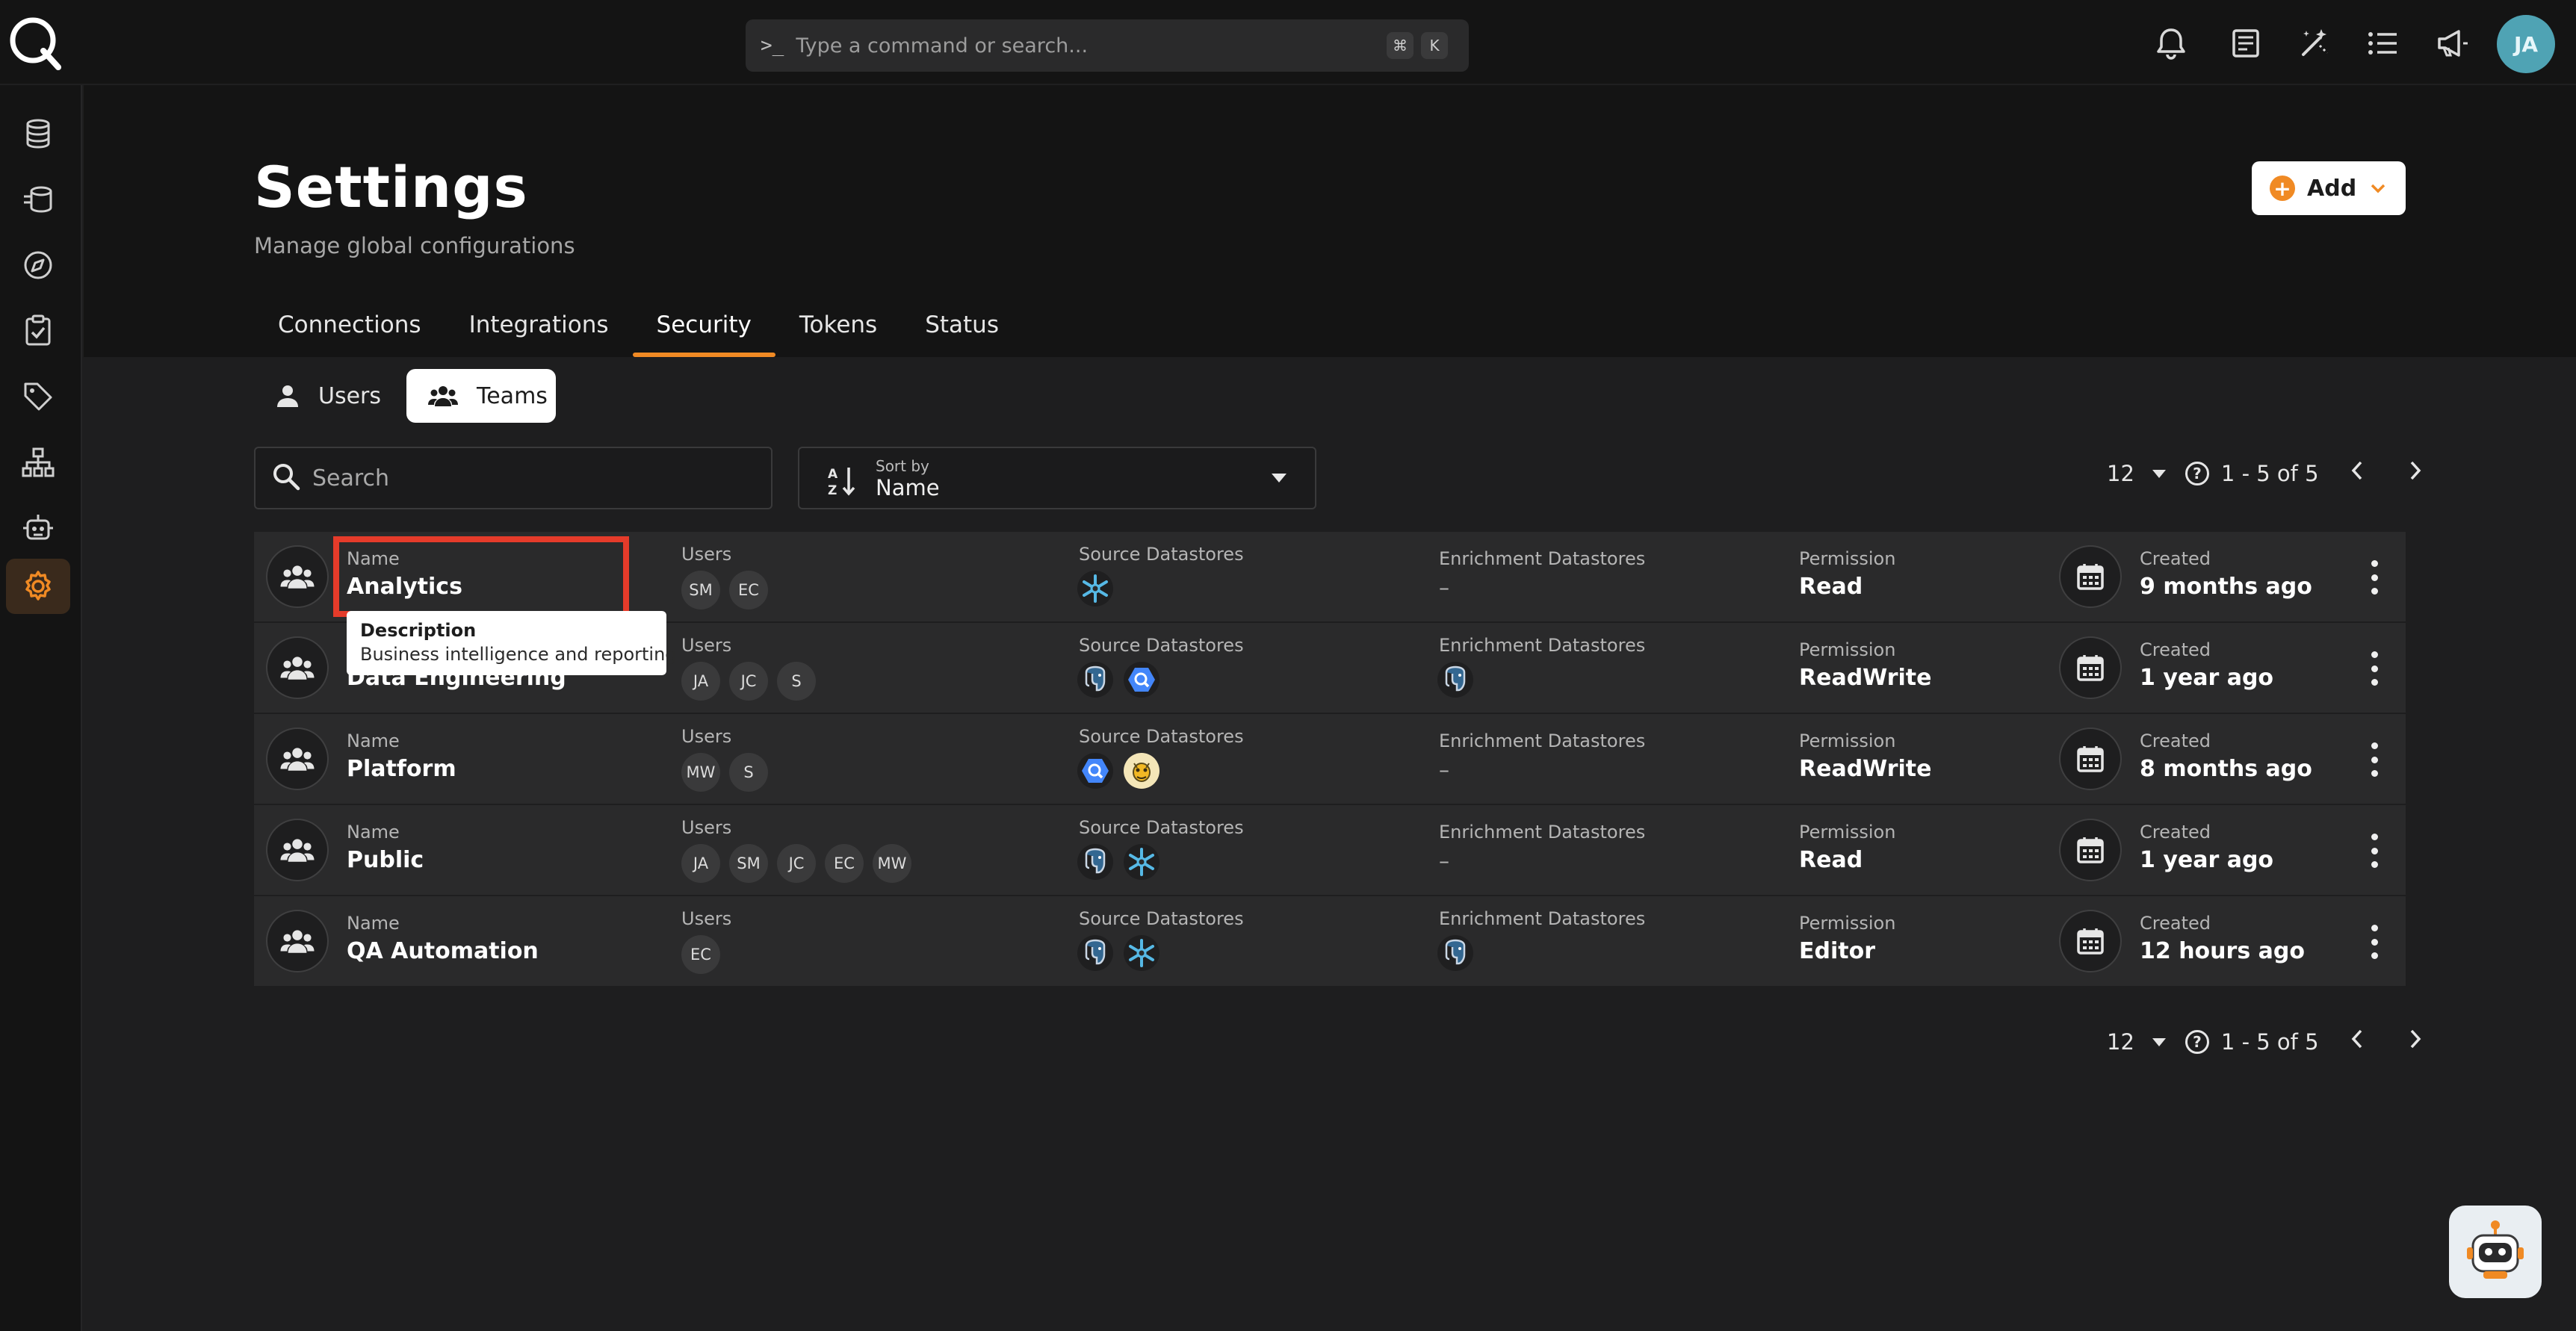 The height and width of the screenshot is (1331, 2576). Describe the element at coordinates (1141, 771) in the screenshot. I see `hive-icon` at that location.